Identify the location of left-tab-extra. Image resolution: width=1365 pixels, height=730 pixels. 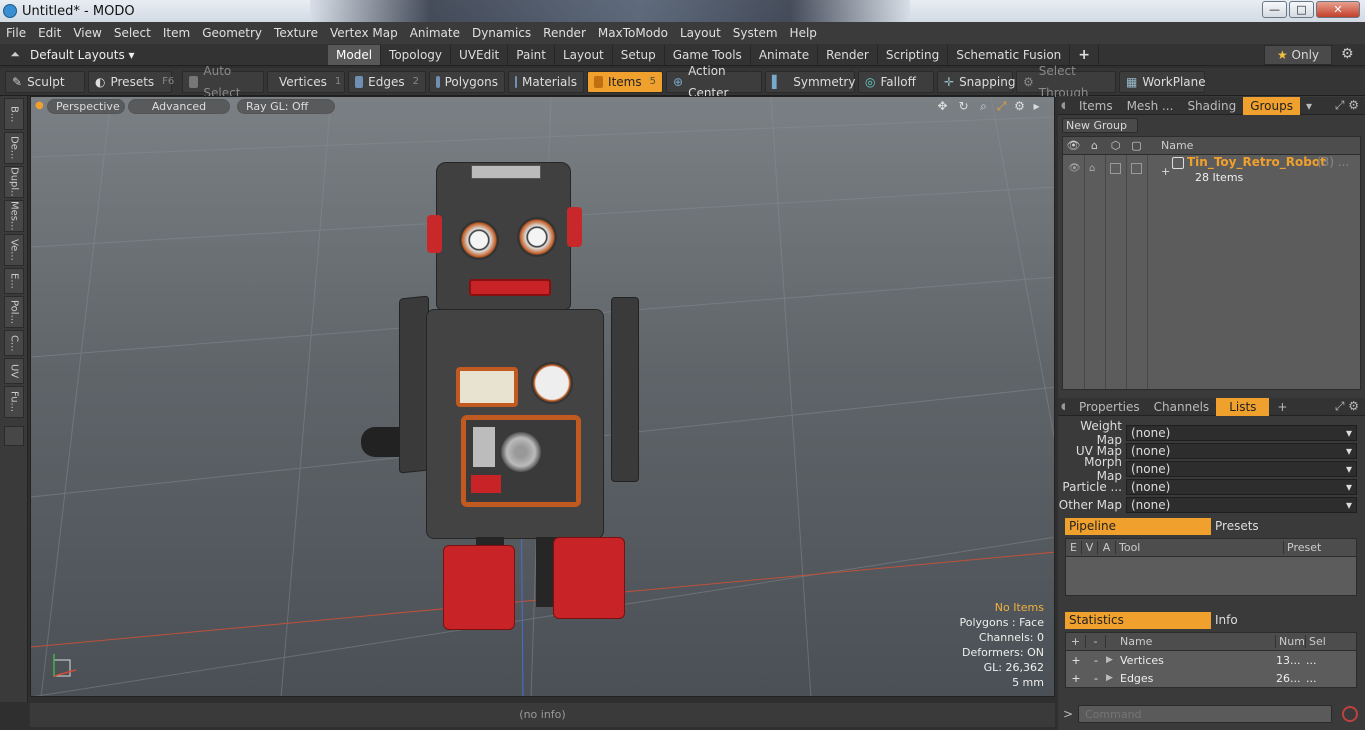
(13, 436).